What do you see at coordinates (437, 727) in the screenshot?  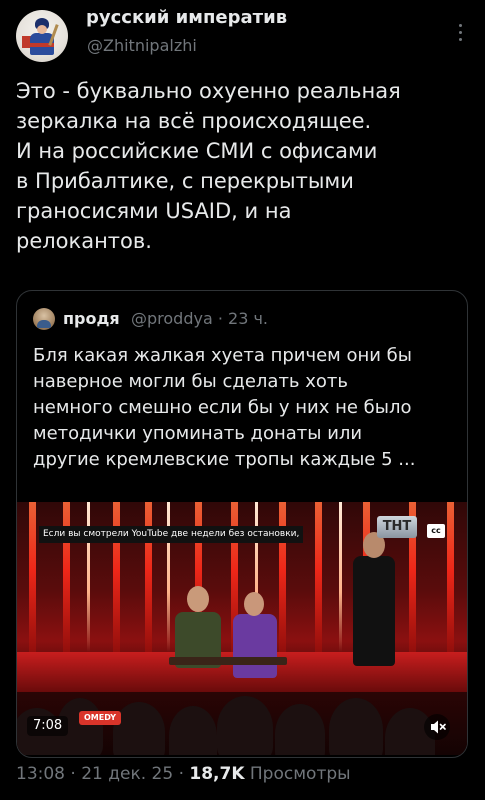 I see `speaker-muted-icon` at bounding box center [437, 727].